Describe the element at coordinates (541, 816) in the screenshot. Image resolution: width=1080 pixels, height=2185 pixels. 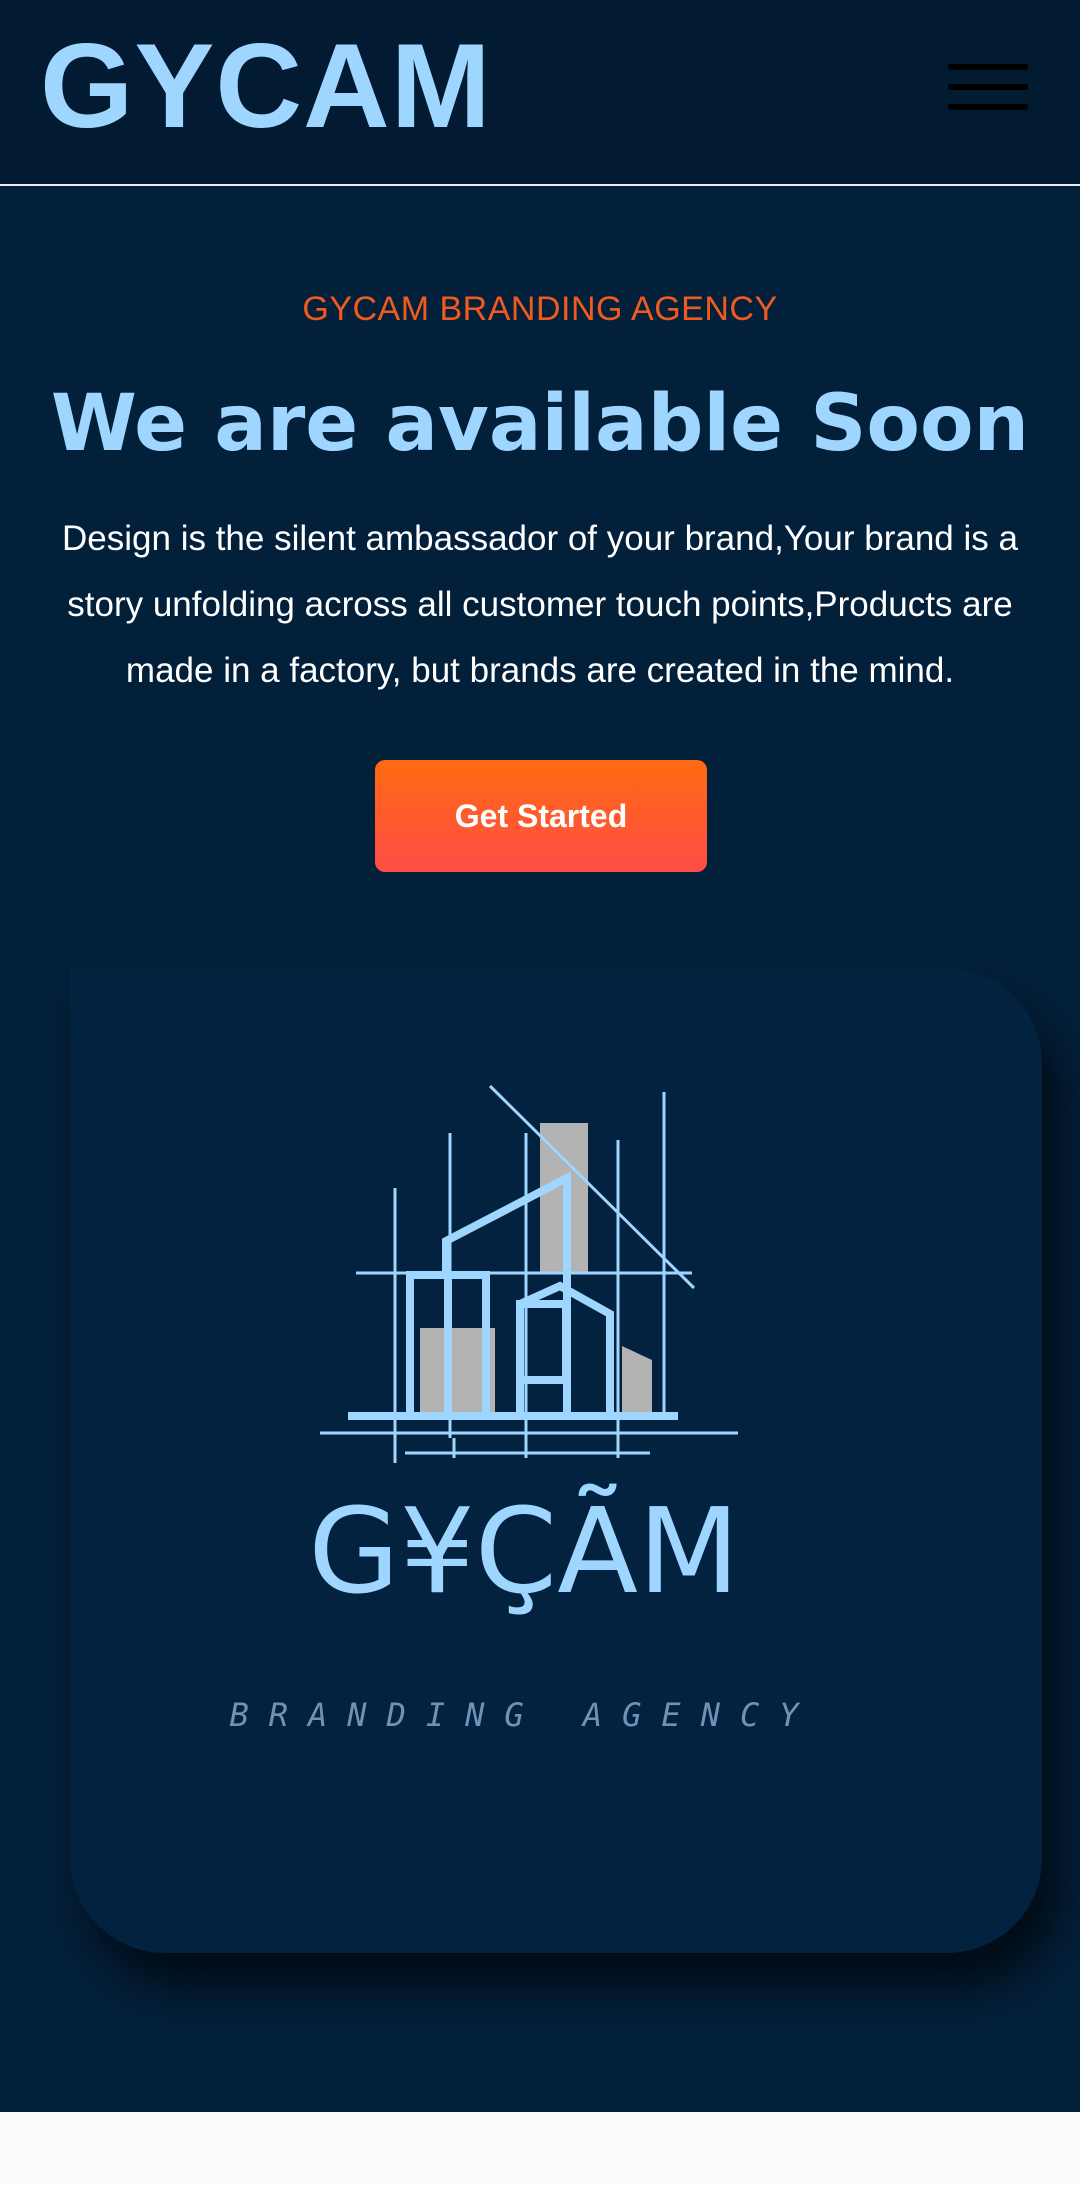
I see `get-started-button: Get Started` at that location.